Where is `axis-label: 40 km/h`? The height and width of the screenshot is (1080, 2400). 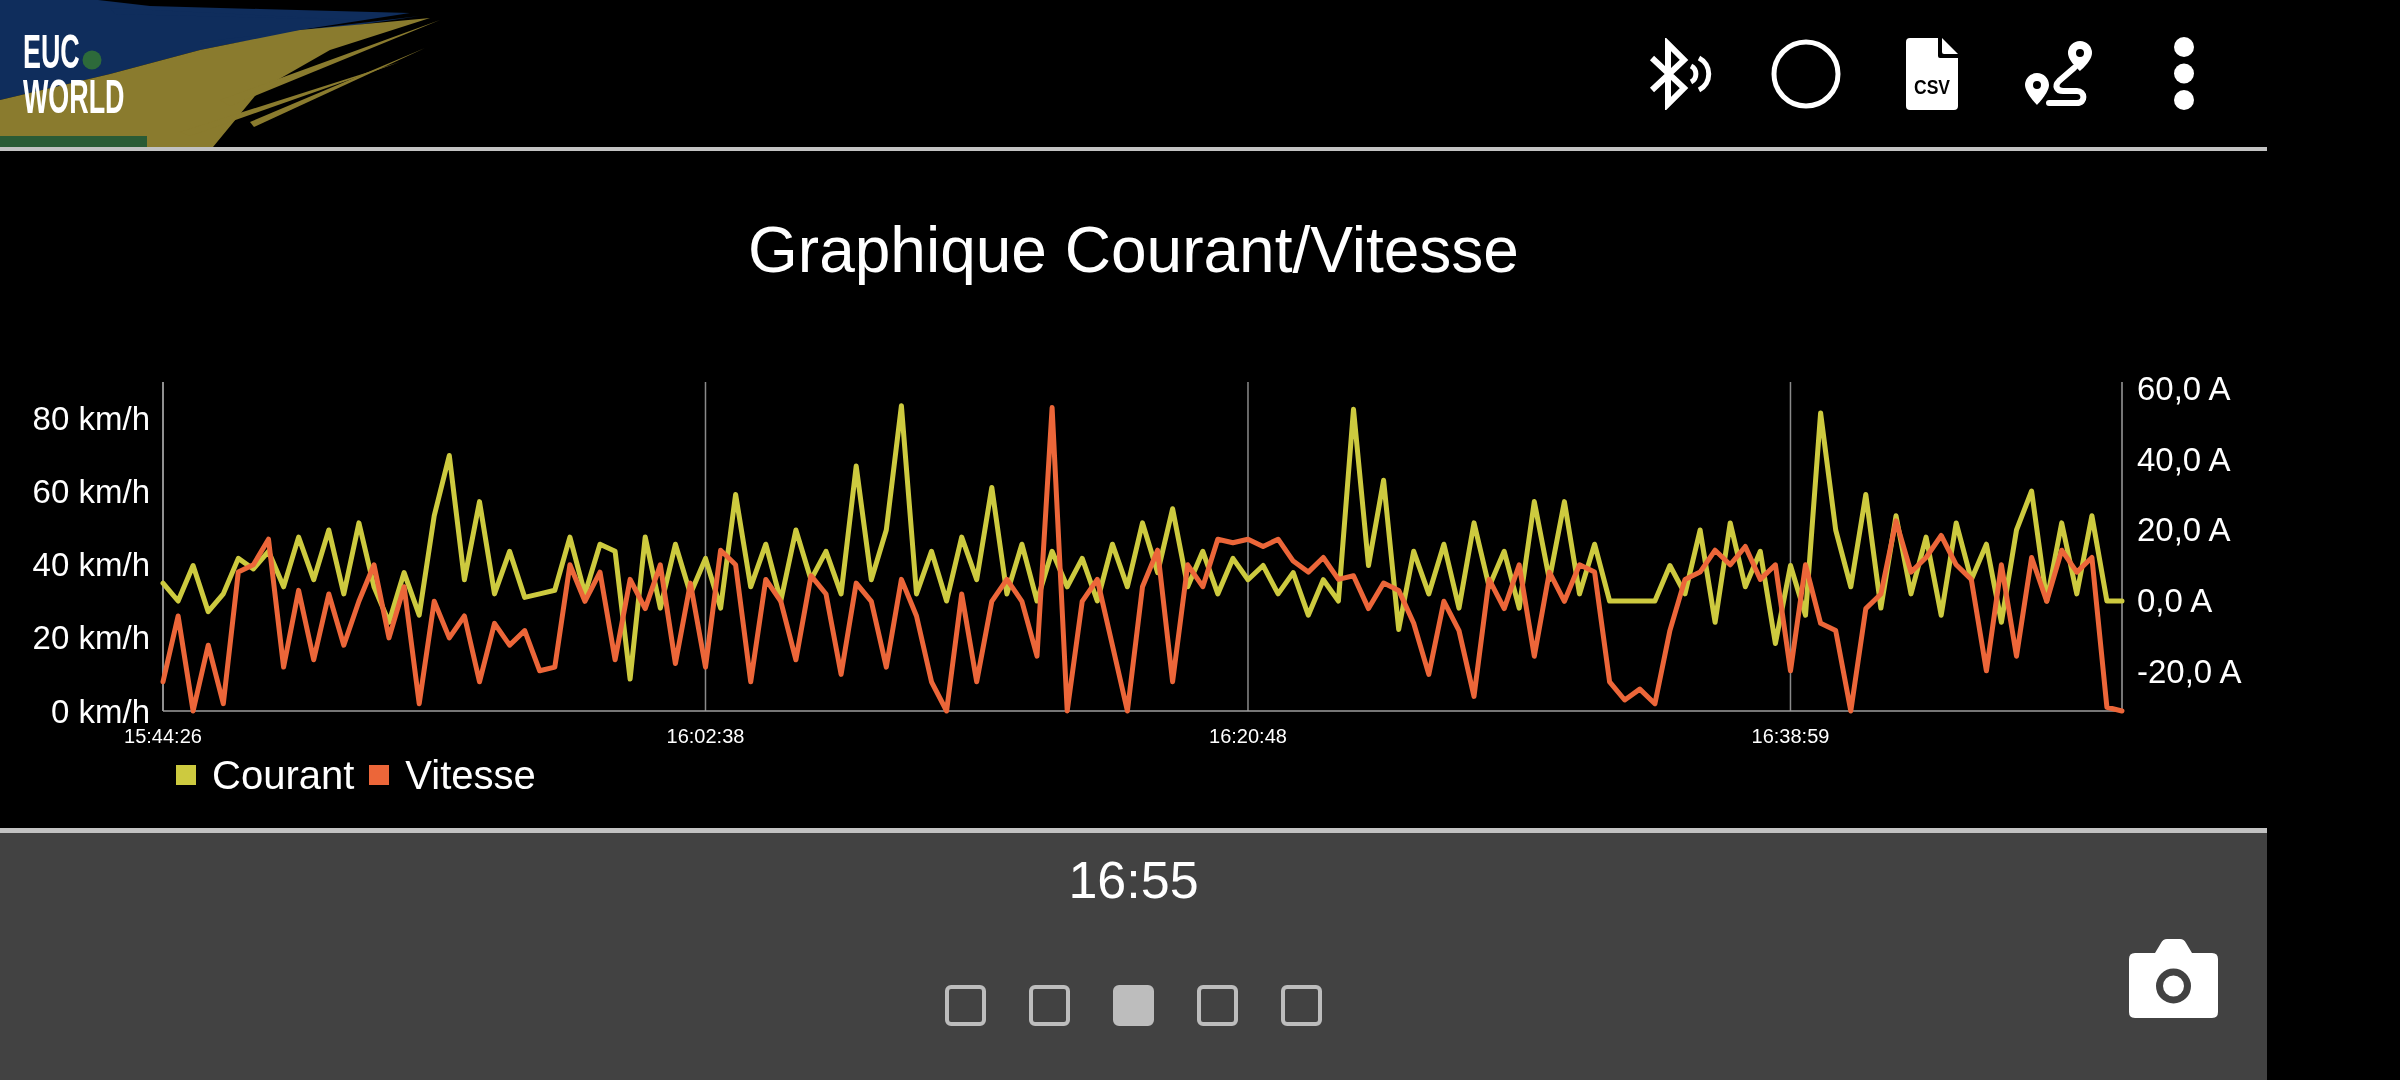
axis-label: 40 km/h is located at coordinates (91, 565).